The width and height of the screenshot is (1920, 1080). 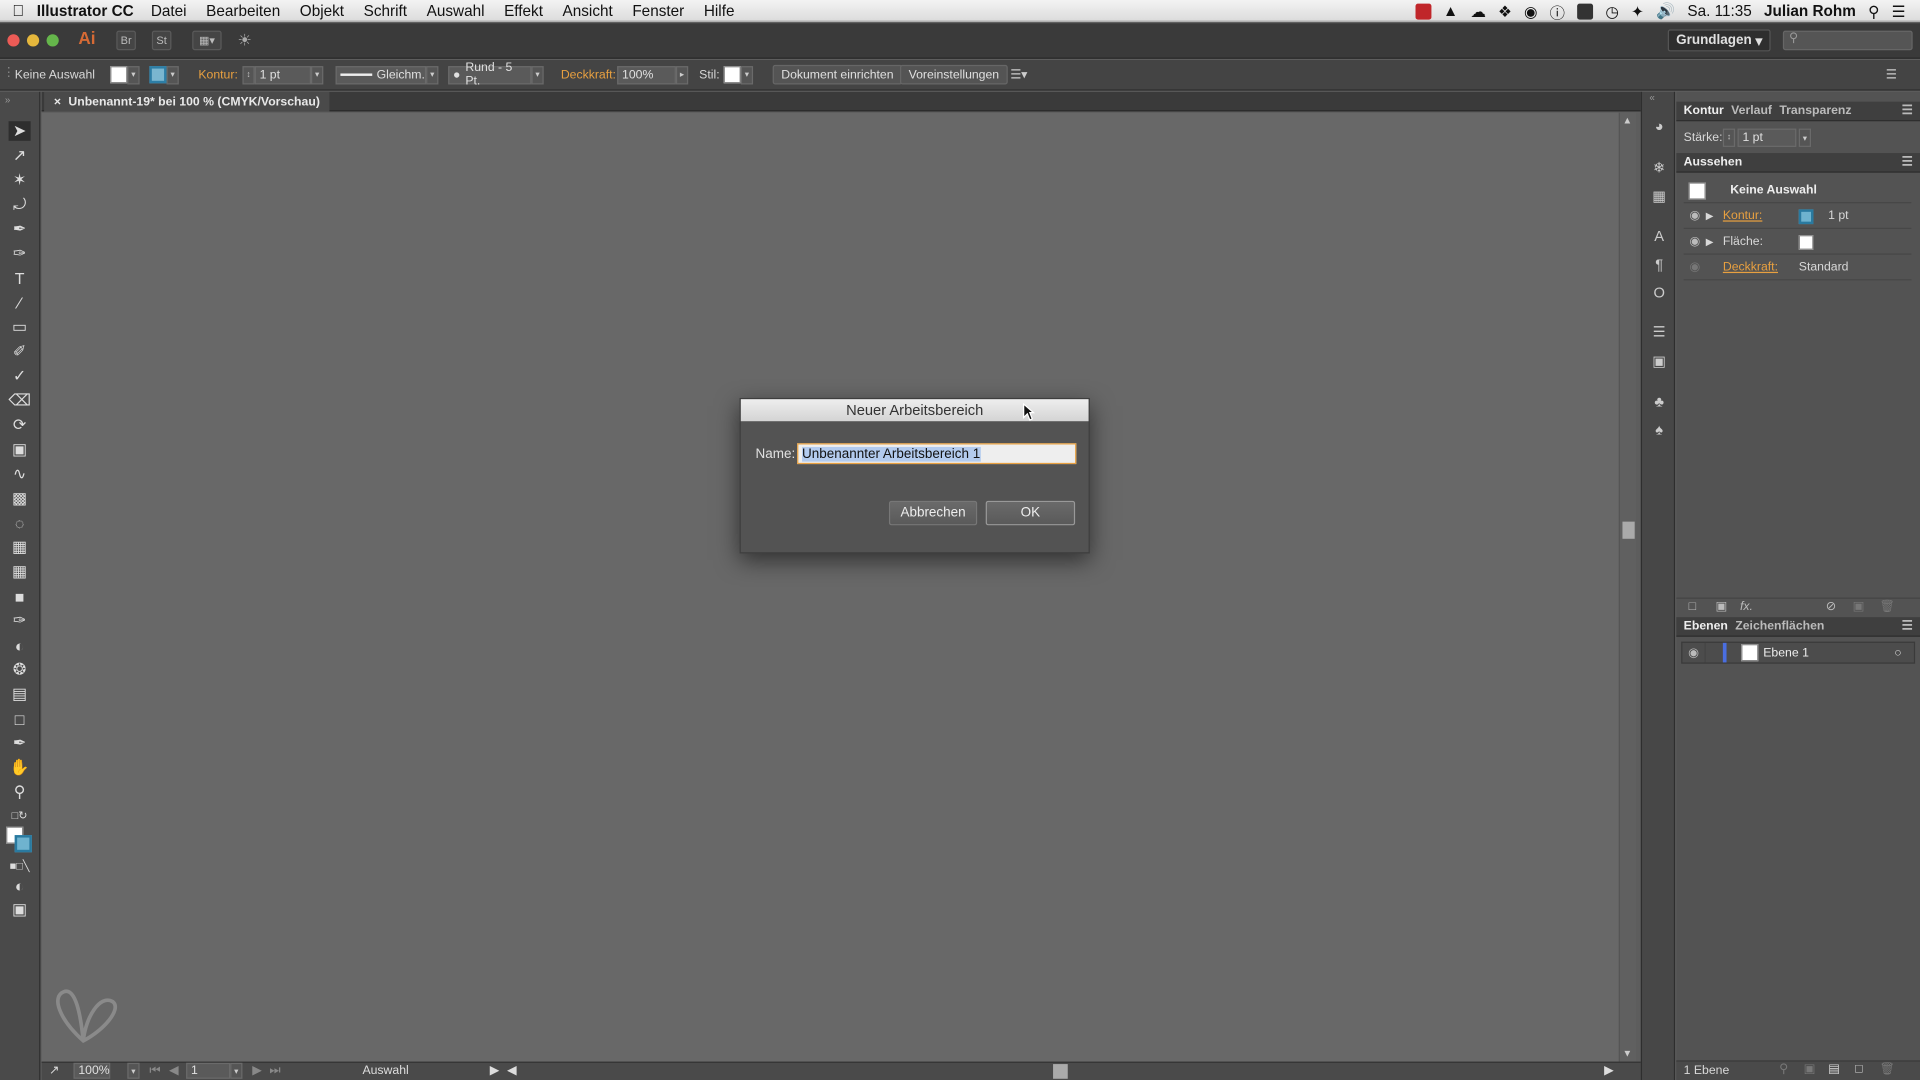 What do you see at coordinates (1719, 40) in the screenshot?
I see `workspace-switcher: Grundlagen ▾` at bounding box center [1719, 40].